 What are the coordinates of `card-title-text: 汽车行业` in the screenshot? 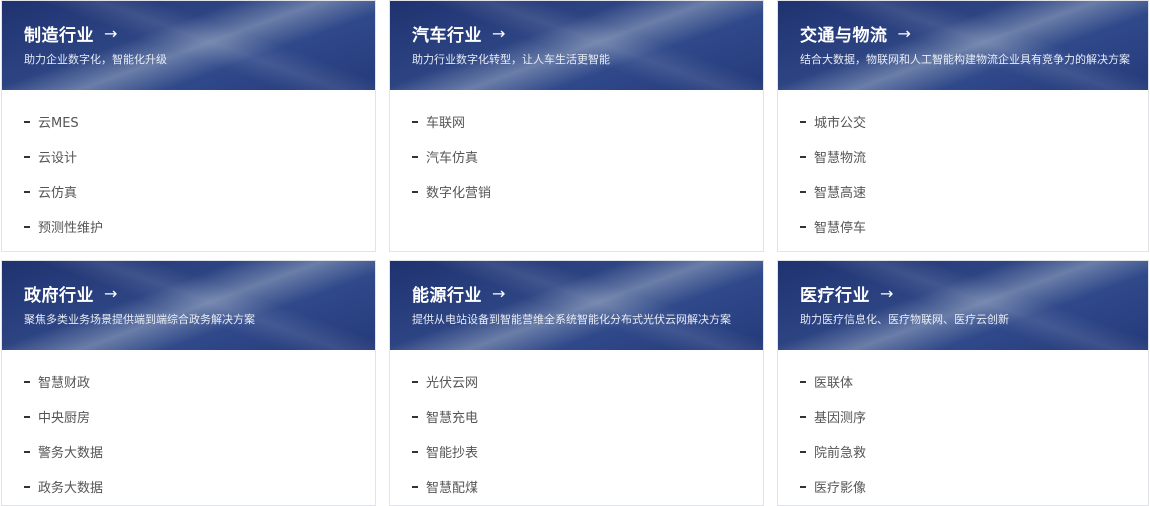 It's located at (447, 36).